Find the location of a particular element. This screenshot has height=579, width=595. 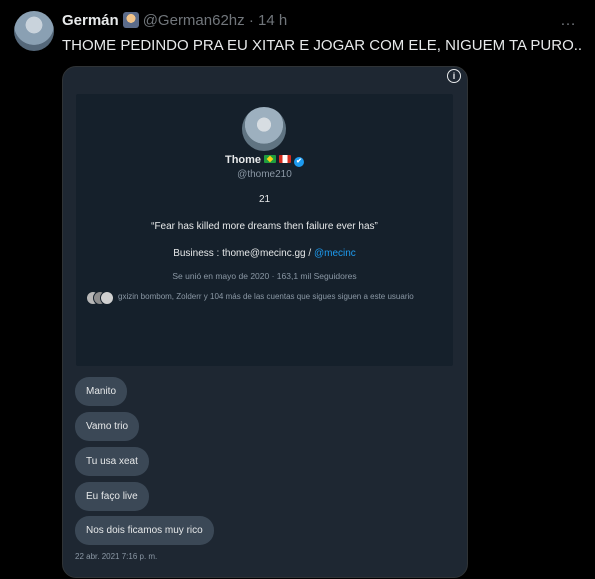

message-bubble: Vamo trio is located at coordinates (107, 426).